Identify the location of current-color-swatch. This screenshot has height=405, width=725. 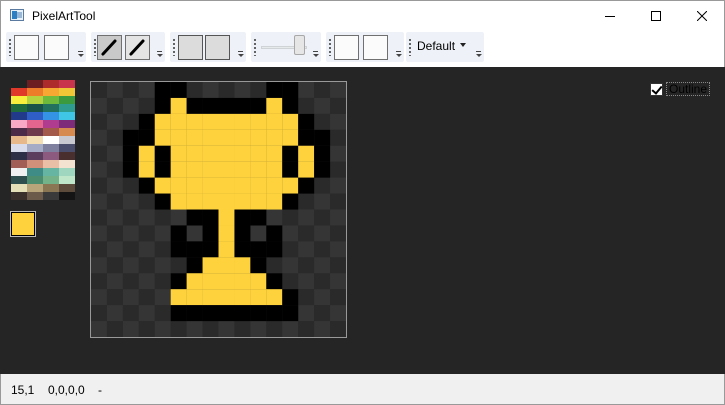
(23, 224).